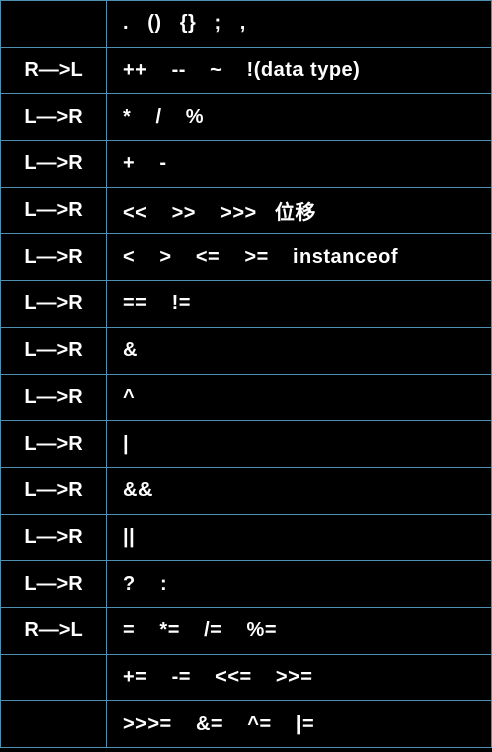 The height and width of the screenshot is (752, 492). I want to click on table-row: >>>= &= ^= |=, so click(246, 724).